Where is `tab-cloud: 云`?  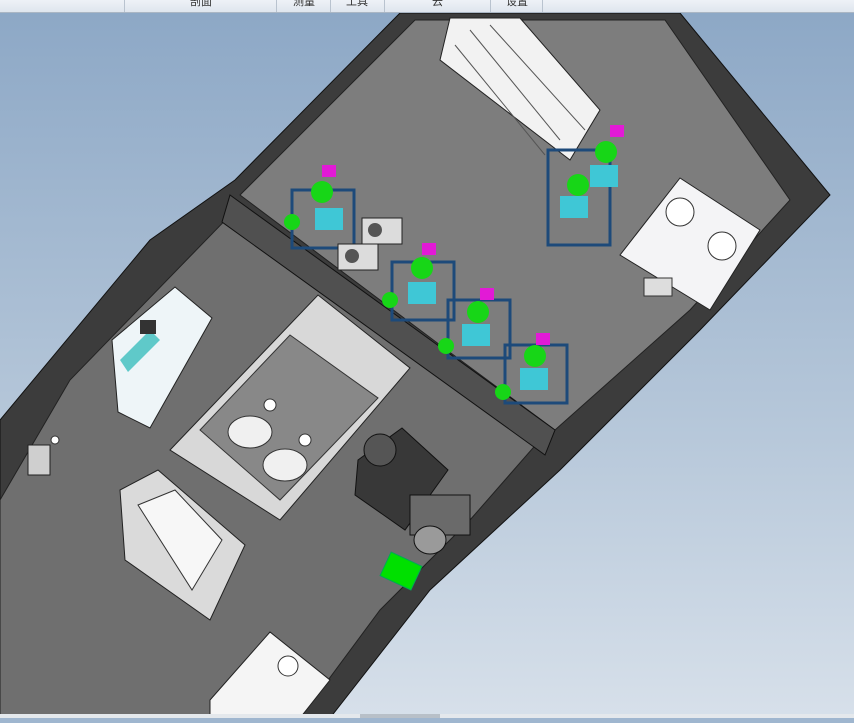
tab-cloud: 云 is located at coordinates (437, 4).